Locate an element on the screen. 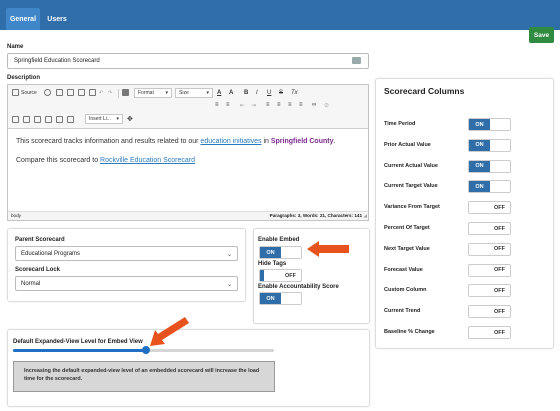 The image size is (560, 411). column-label: Current Trend is located at coordinates (402, 311).